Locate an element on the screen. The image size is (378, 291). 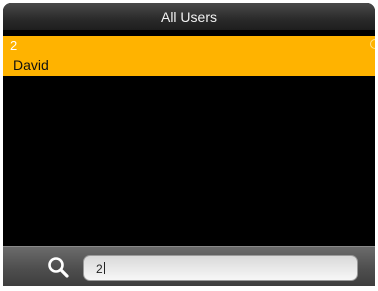
page-title: All Users is located at coordinates (188, 17).